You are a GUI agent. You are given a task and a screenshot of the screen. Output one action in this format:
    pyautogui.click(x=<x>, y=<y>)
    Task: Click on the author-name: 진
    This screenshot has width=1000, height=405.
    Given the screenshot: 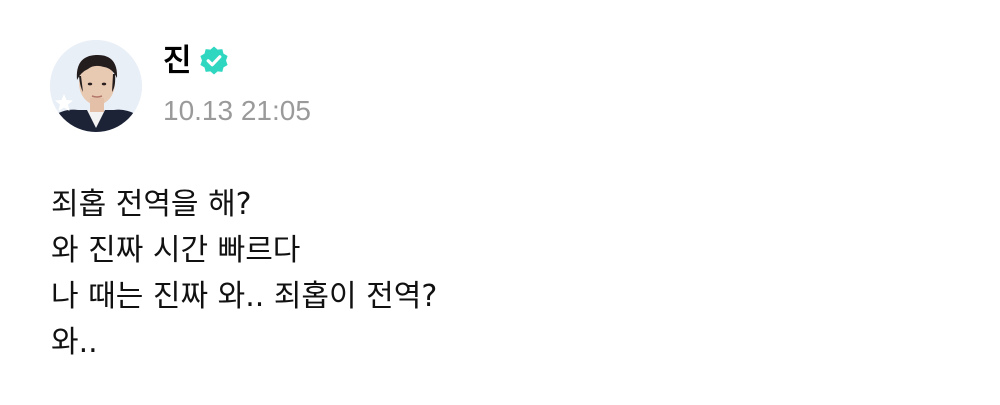 What is the action you would take?
    pyautogui.click(x=177, y=61)
    